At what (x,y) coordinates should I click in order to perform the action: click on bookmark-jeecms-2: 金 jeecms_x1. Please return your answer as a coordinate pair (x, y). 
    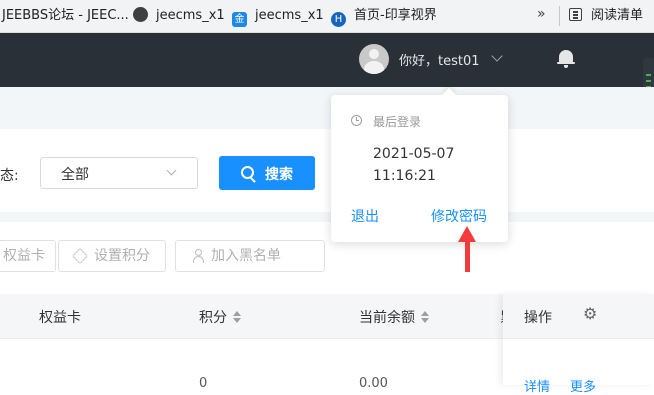
    Looking at the image, I should click on (278, 17).